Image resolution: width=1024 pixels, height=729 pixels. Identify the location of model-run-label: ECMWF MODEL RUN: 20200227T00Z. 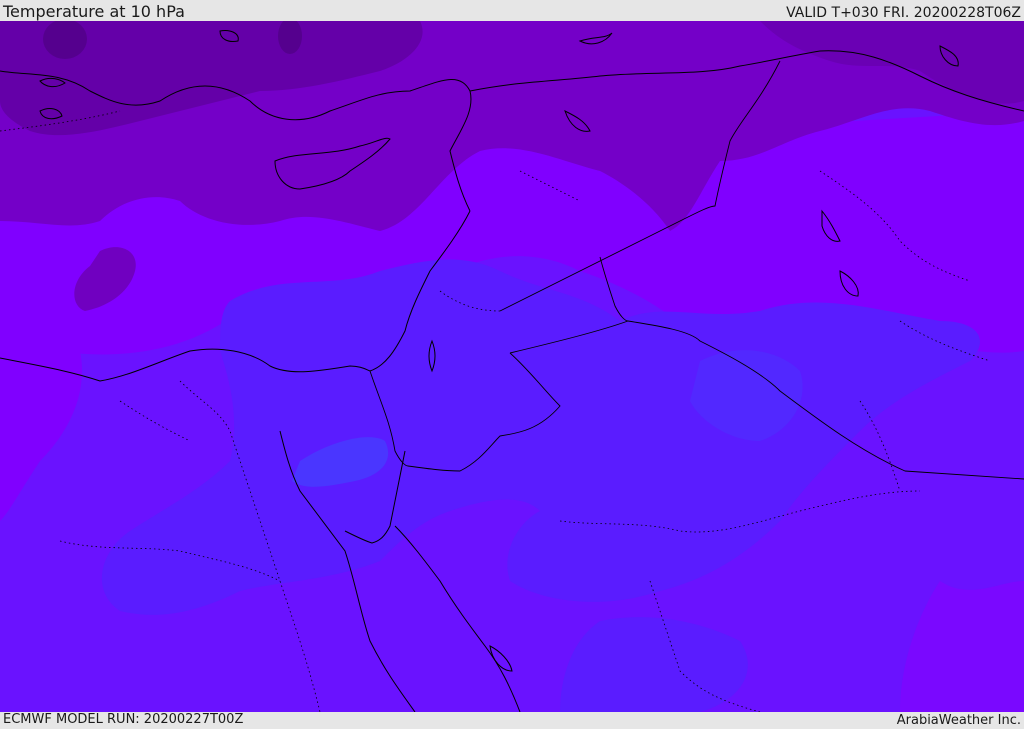
(123, 719).